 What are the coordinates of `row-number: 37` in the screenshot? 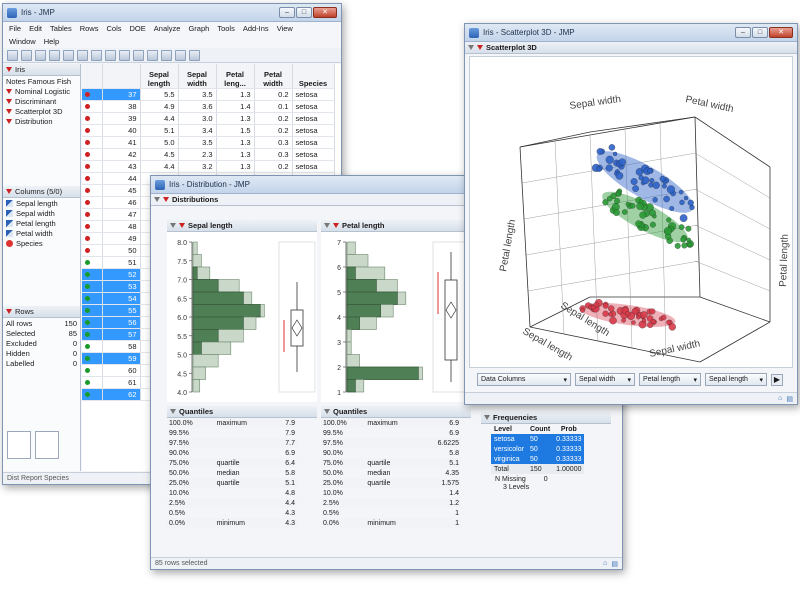 It's located at (121, 94).